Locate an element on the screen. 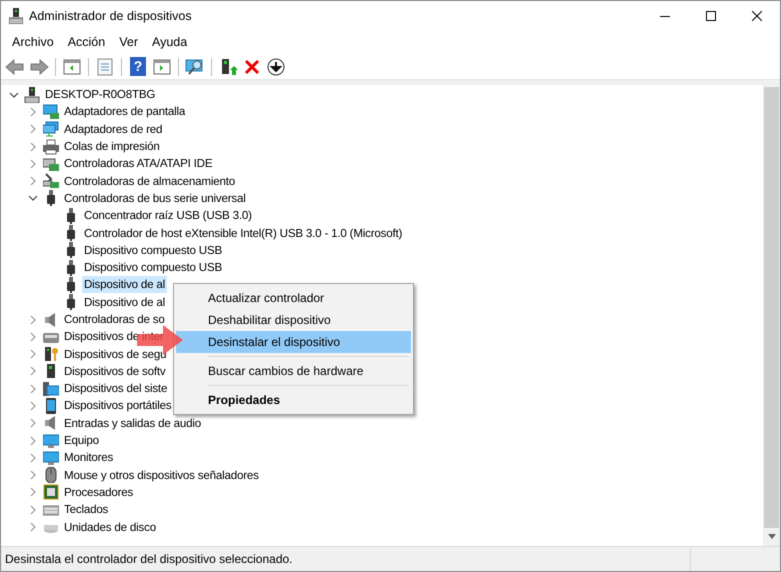  menu-item: Ver is located at coordinates (128, 42).